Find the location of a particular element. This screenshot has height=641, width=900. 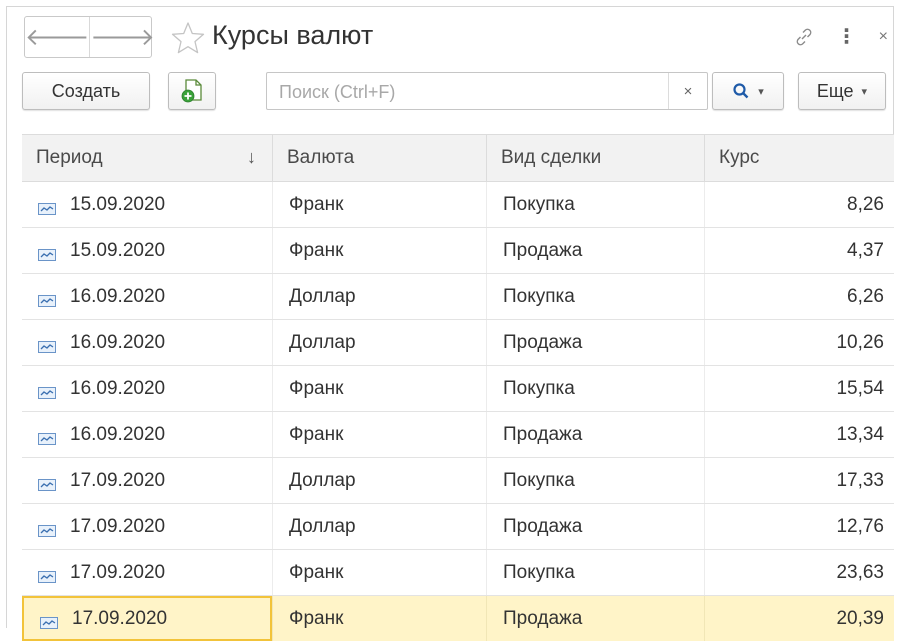

table-row: 17.09.2020 Доллар Покупка 17,33 is located at coordinates (458, 481).